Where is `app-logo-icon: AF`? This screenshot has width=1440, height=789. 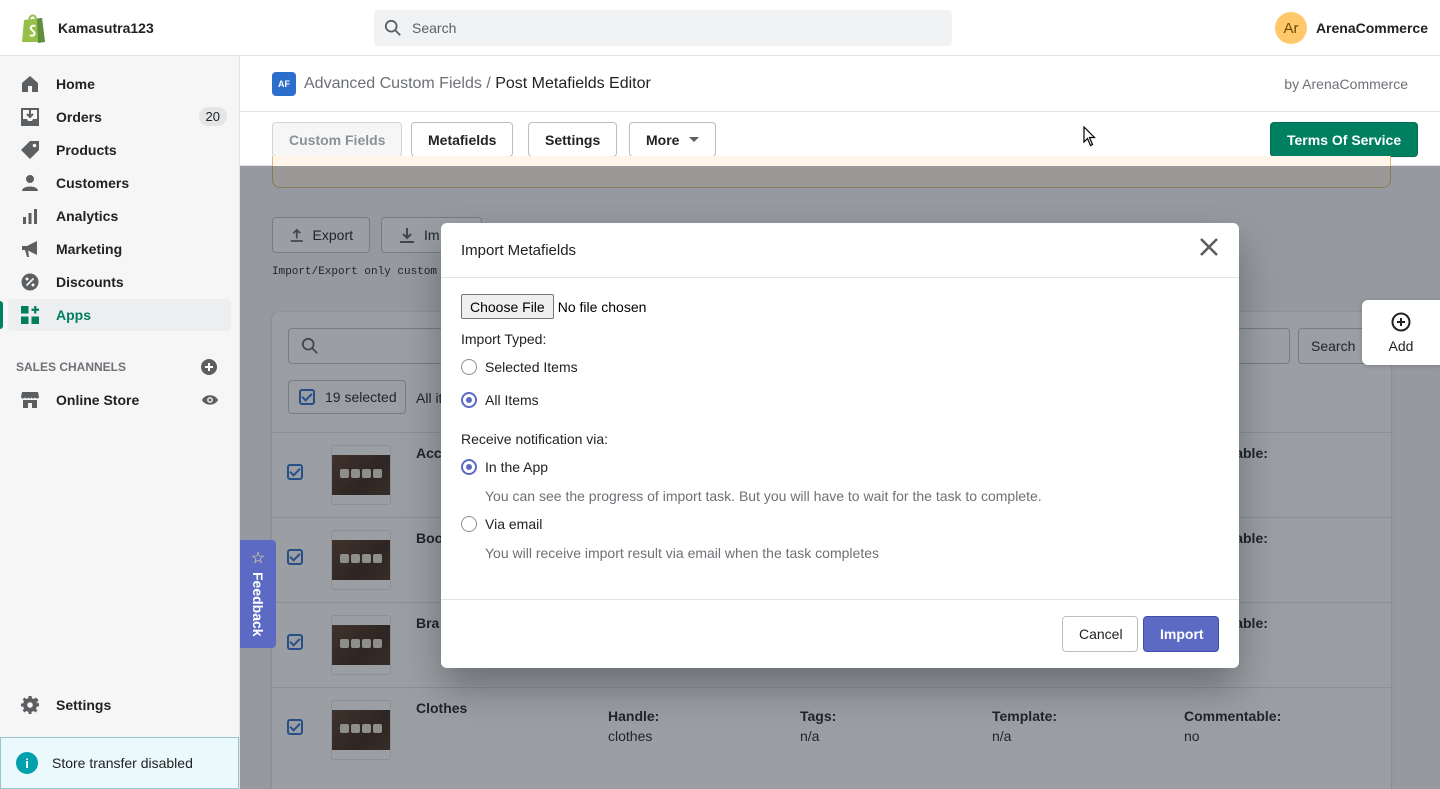 app-logo-icon: AF is located at coordinates (284, 84).